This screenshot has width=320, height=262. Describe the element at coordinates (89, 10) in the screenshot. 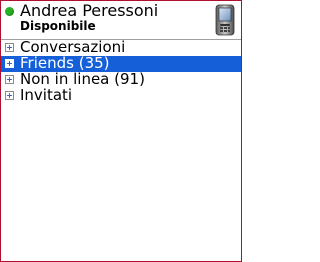

I see `user-name: Andrea Peressoni` at that location.